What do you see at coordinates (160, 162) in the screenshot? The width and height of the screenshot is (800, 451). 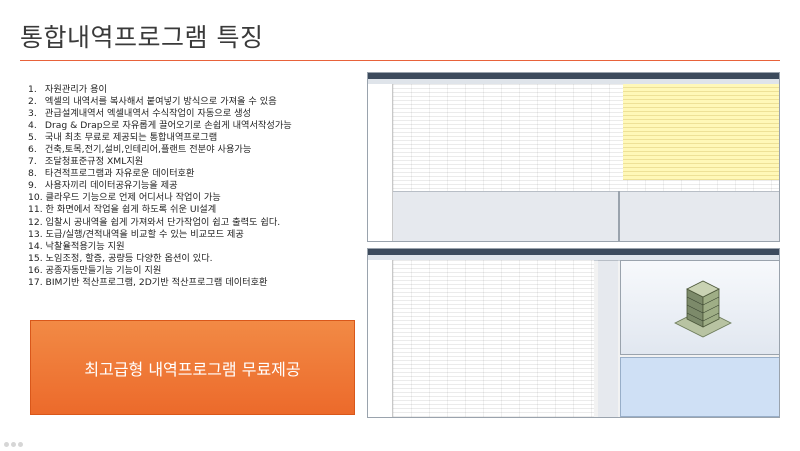 I see `feature-item: 7. 조달청표준규정 XML지원` at bounding box center [160, 162].